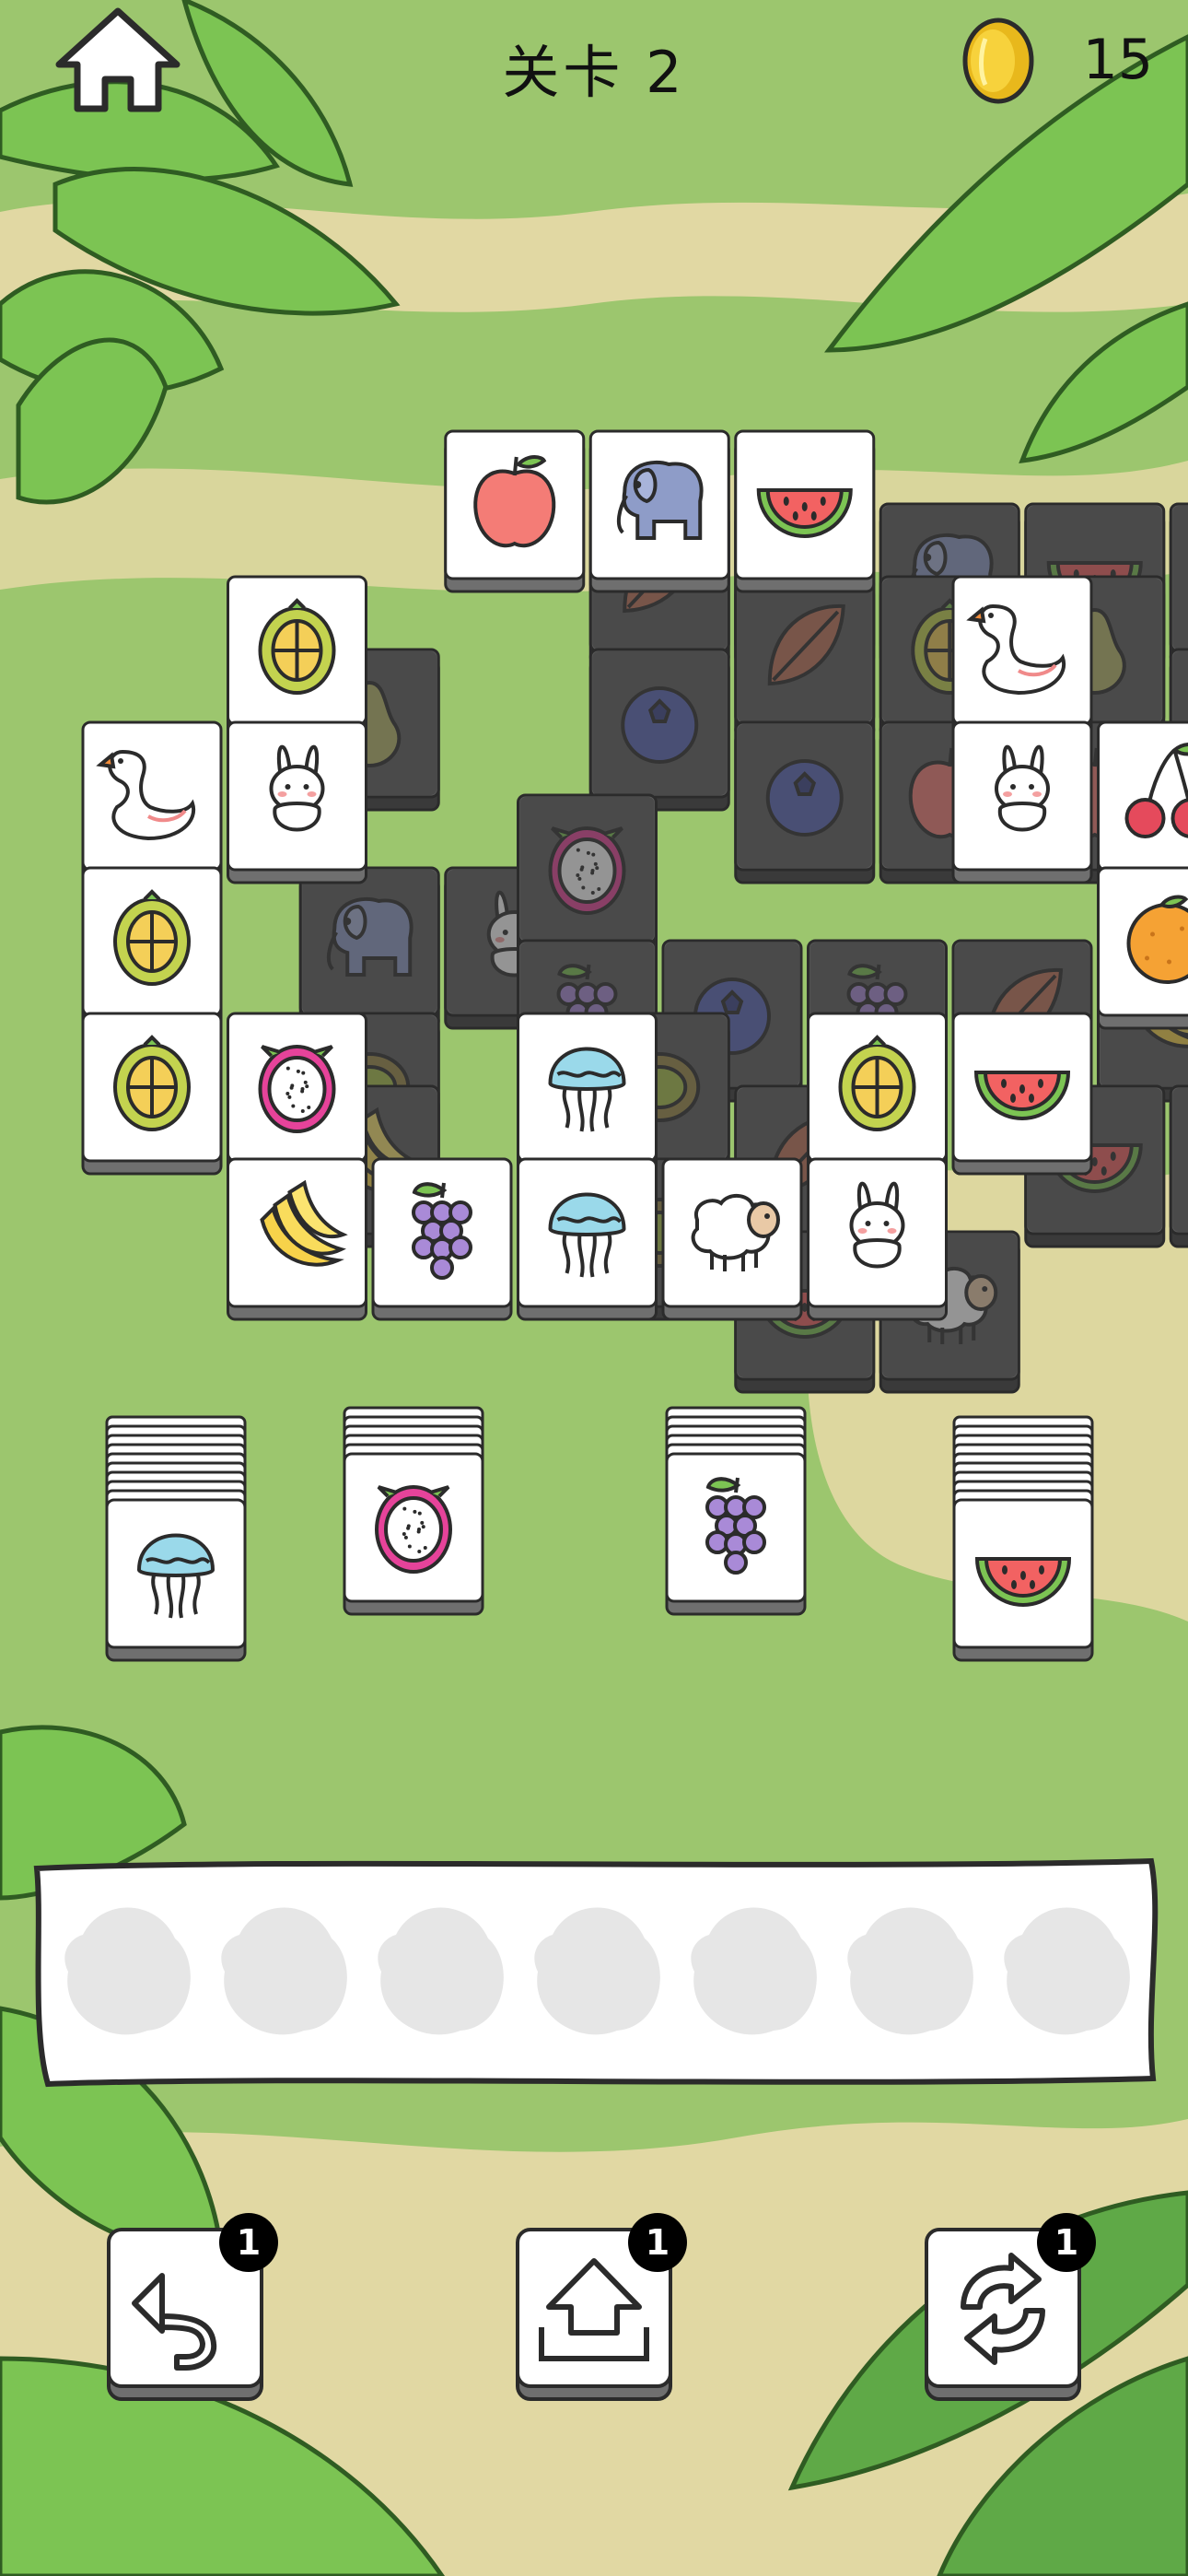 This screenshot has height=2576, width=1188. Describe the element at coordinates (1066, 2242) in the screenshot. I see `shuffle-count-badge: 1` at that location.